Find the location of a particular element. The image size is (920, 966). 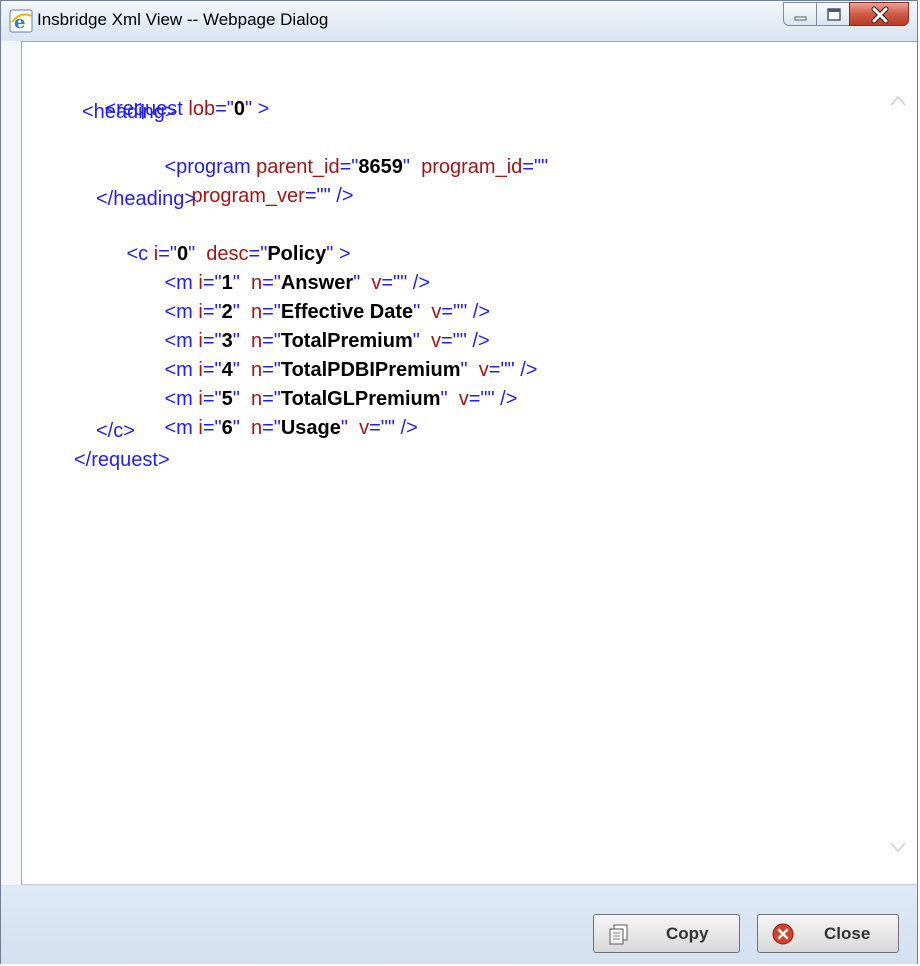

copy-button-label: Copy is located at coordinates (687, 933).